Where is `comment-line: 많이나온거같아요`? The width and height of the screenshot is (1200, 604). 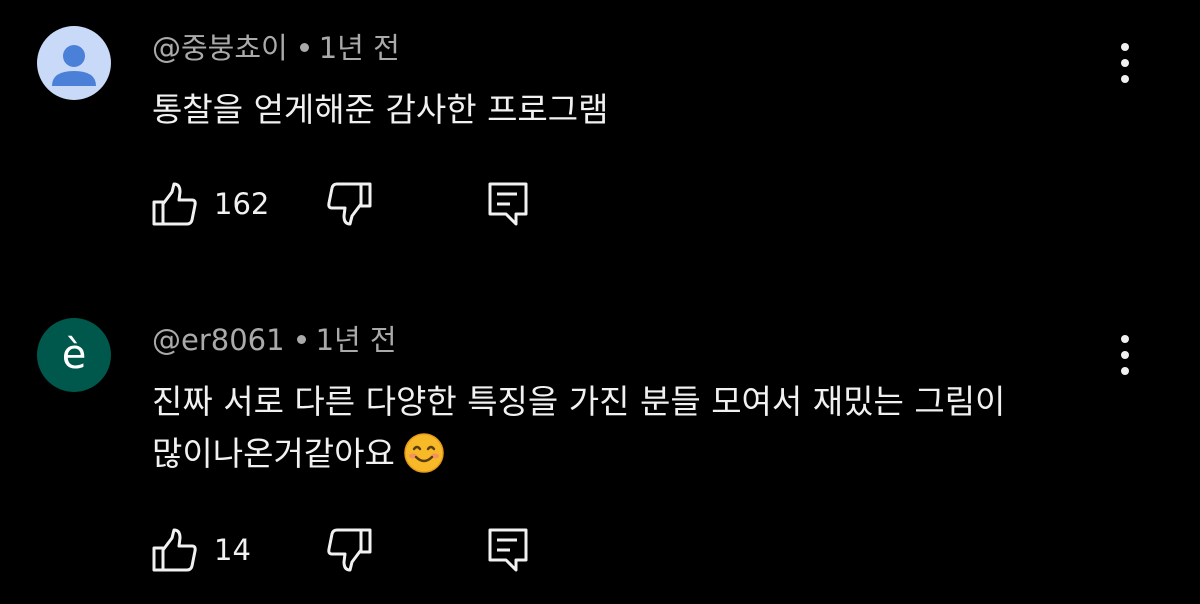 comment-line: 많이나온거같아요 is located at coordinates (632, 454).